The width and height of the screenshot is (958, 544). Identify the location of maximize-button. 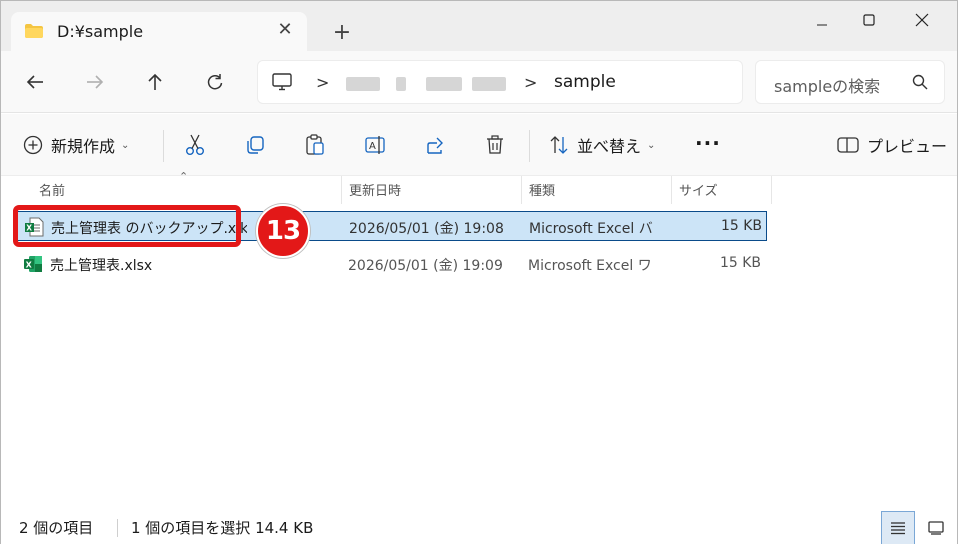
(869, 20).